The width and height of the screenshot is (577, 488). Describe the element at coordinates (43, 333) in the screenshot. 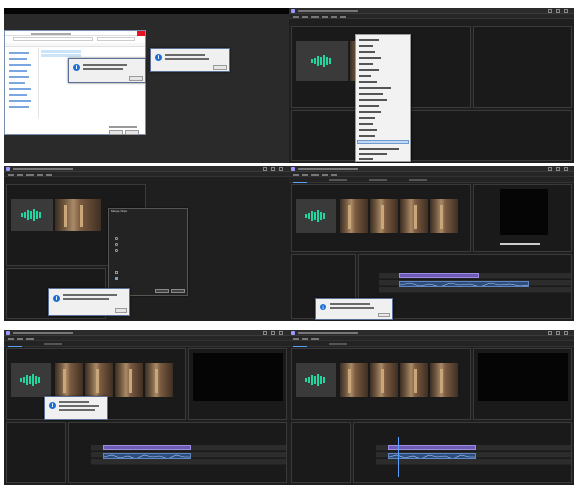

I see `window-title` at that location.